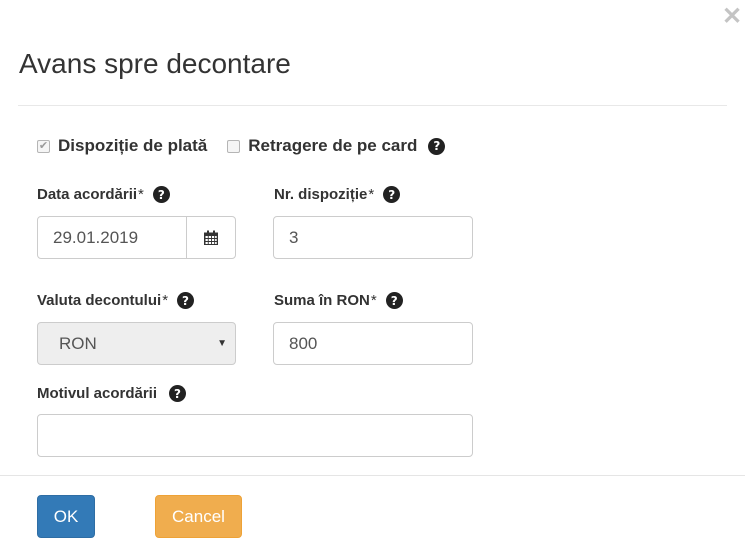 This screenshot has height=555, width=745. Describe the element at coordinates (333, 145) in the screenshot. I see `retragere-label: Retragere de pe card` at that location.